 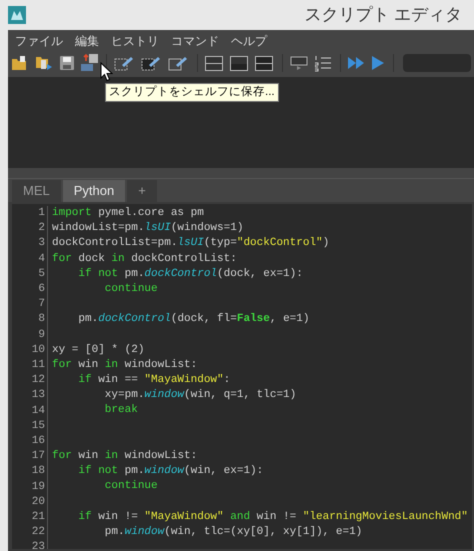 What do you see at coordinates (106, 72) in the screenshot?
I see `mouse-pointer-icon` at bounding box center [106, 72].